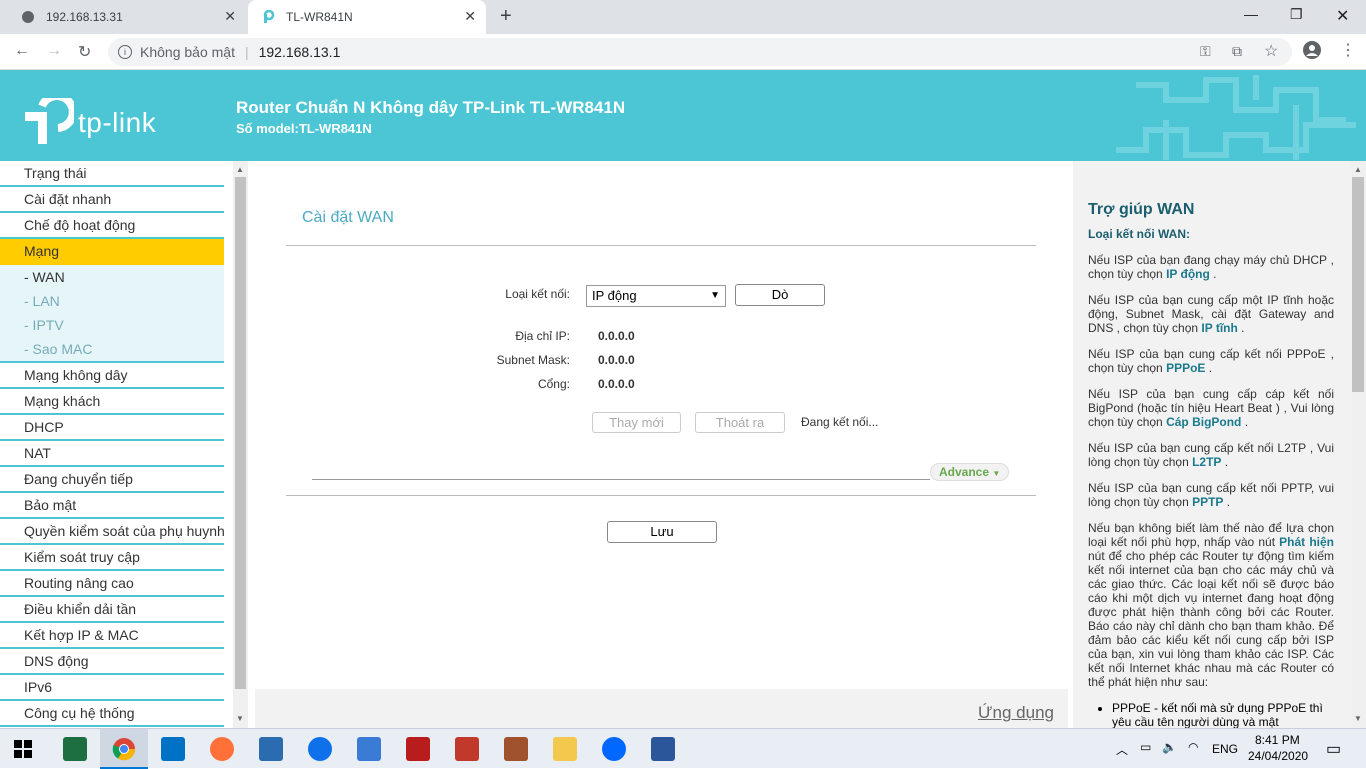 Image resolution: width=1366 pixels, height=769 pixels. I want to click on clock-date: 24/04/2020, so click(1278, 756).